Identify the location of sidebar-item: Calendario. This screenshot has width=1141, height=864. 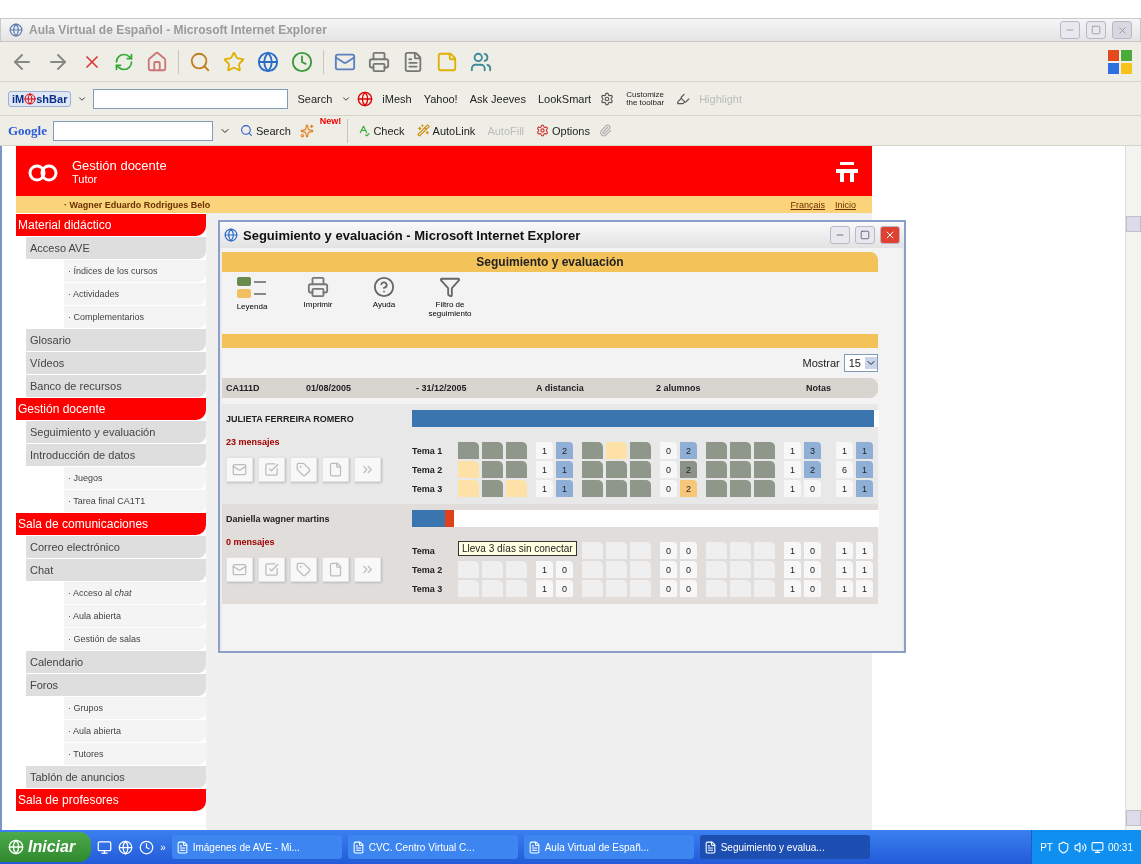
(116, 662).